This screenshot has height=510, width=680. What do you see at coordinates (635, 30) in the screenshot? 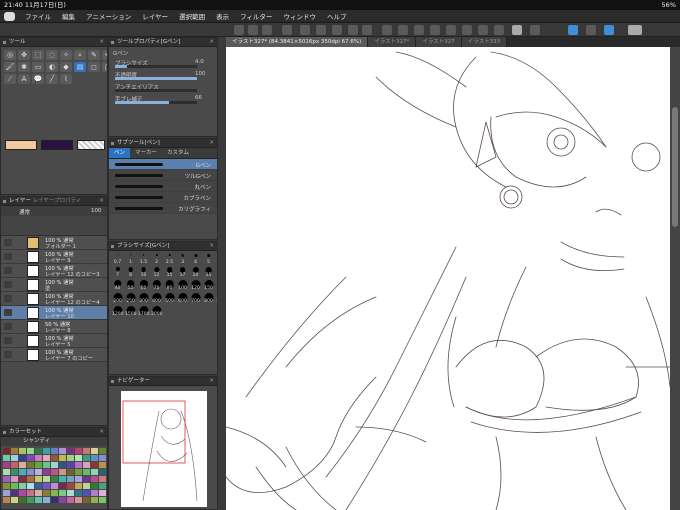
I see `help-icon` at bounding box center [635, 30].